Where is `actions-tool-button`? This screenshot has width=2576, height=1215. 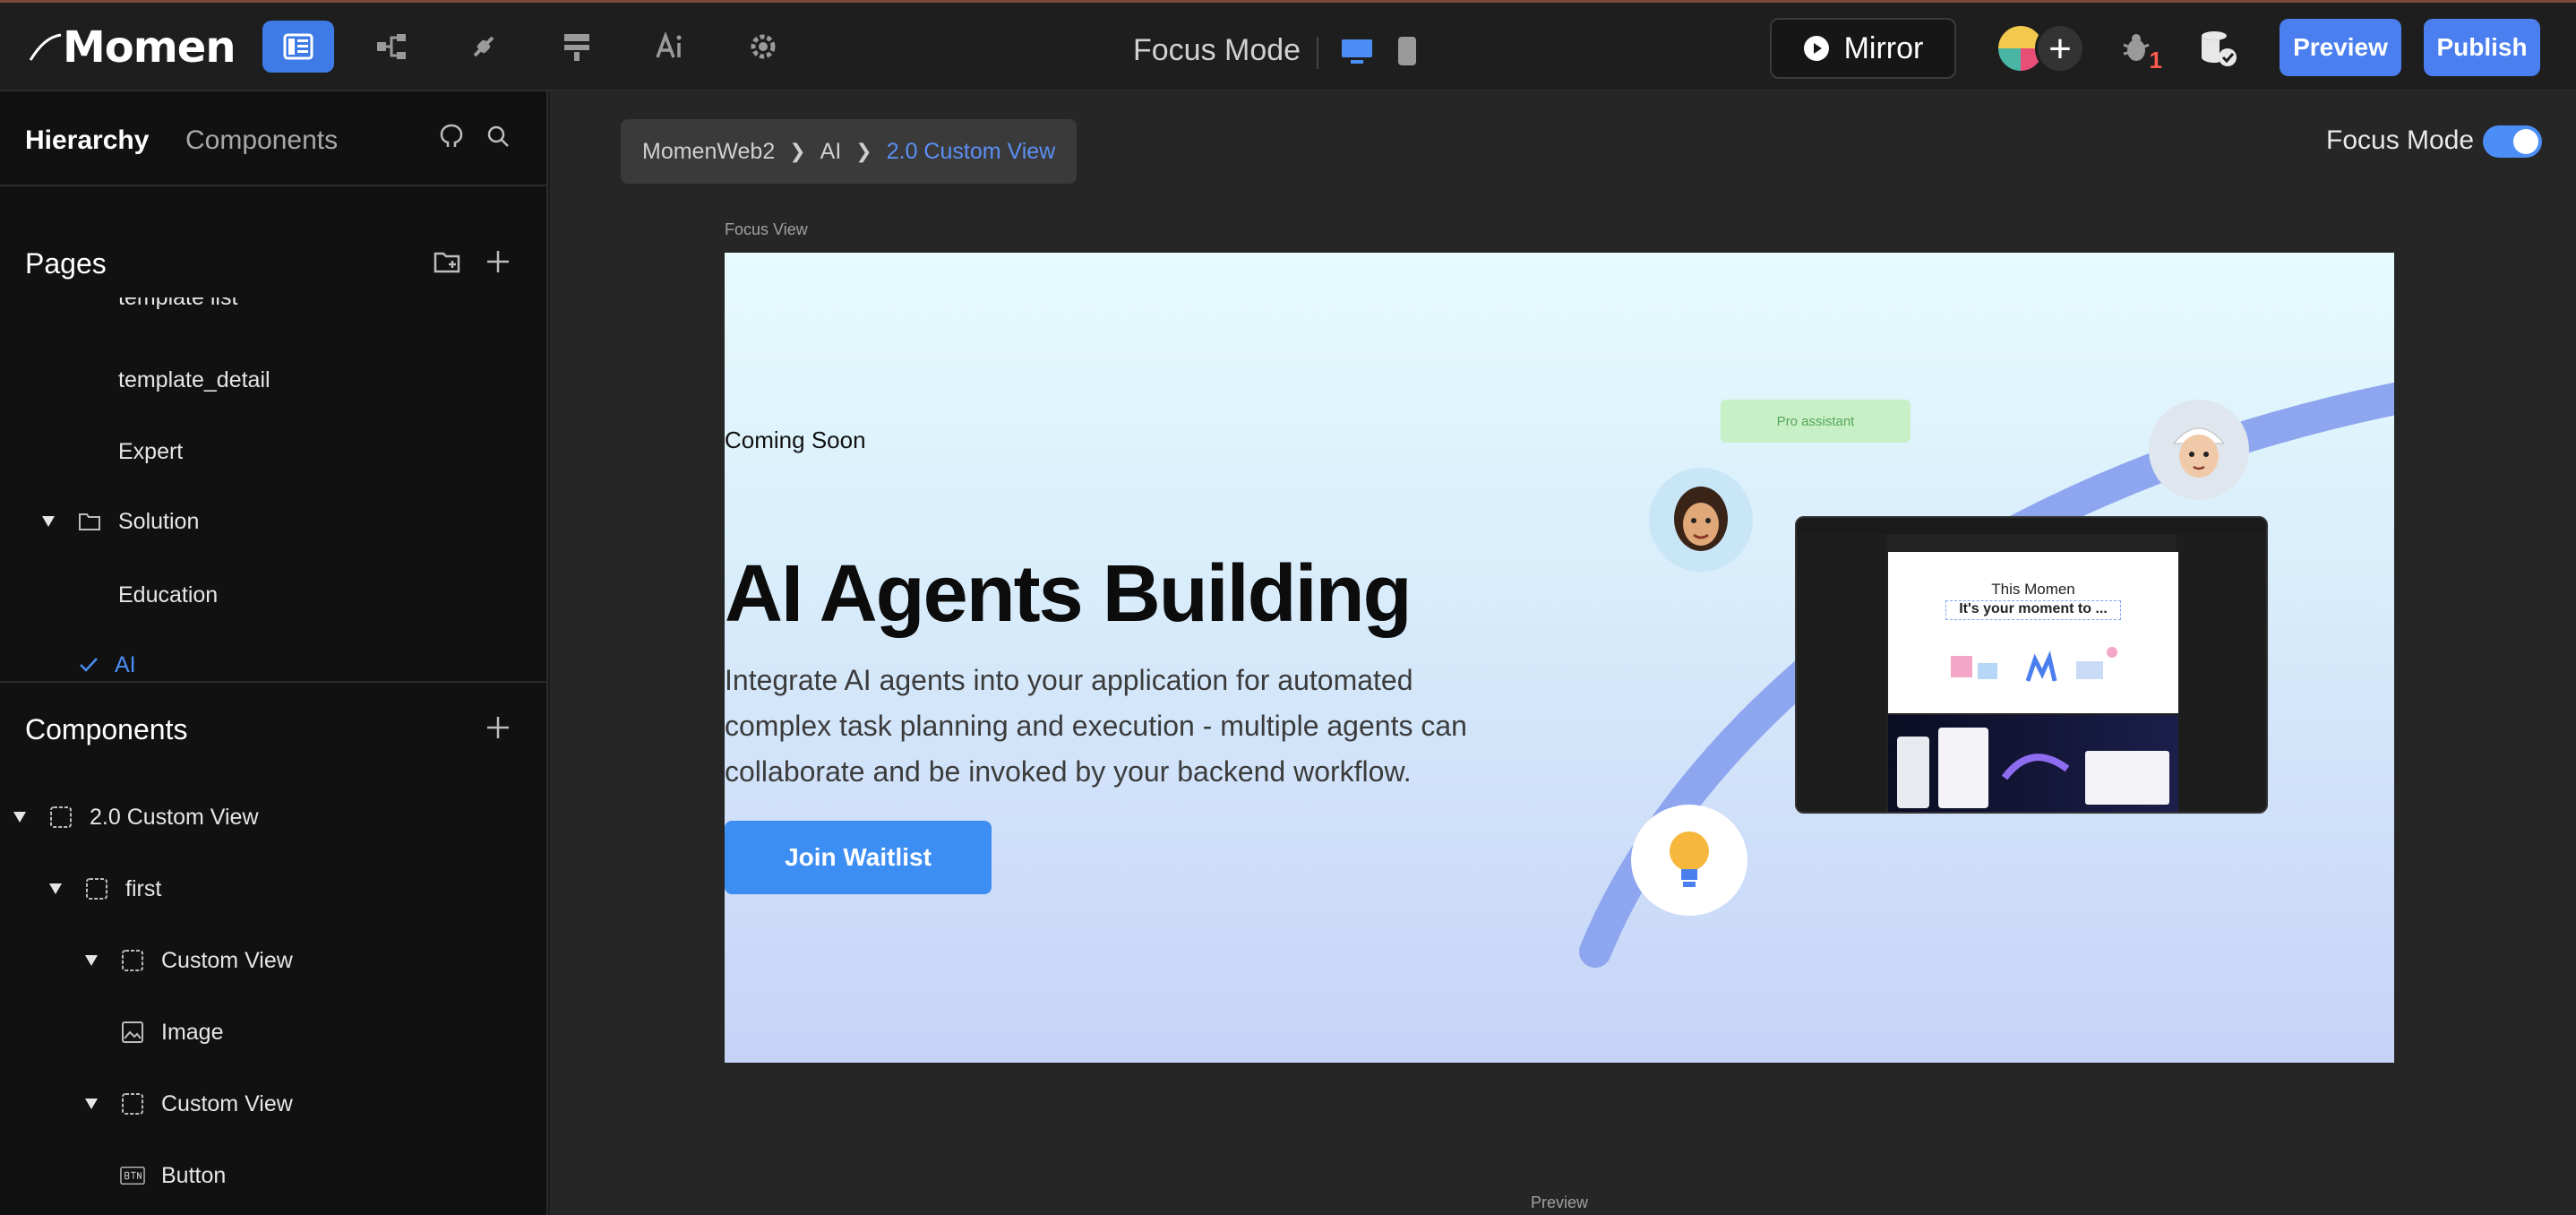 actions-tool-button is located at coordinates (577, 47).